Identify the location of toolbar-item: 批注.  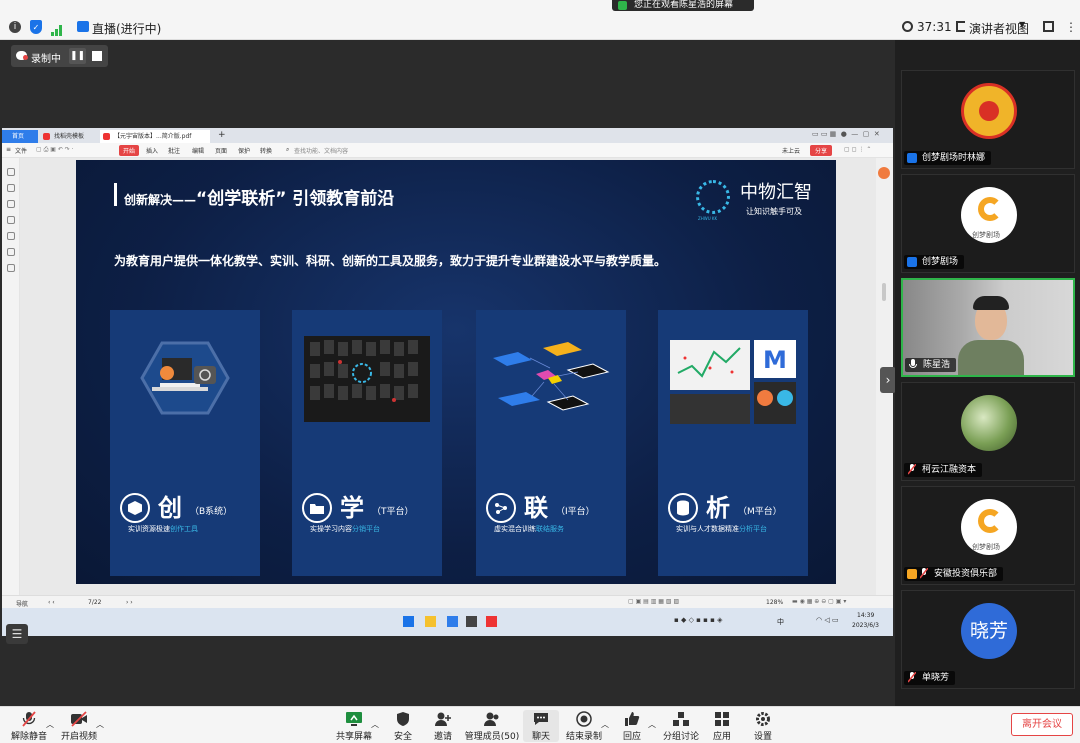
(174, 150).